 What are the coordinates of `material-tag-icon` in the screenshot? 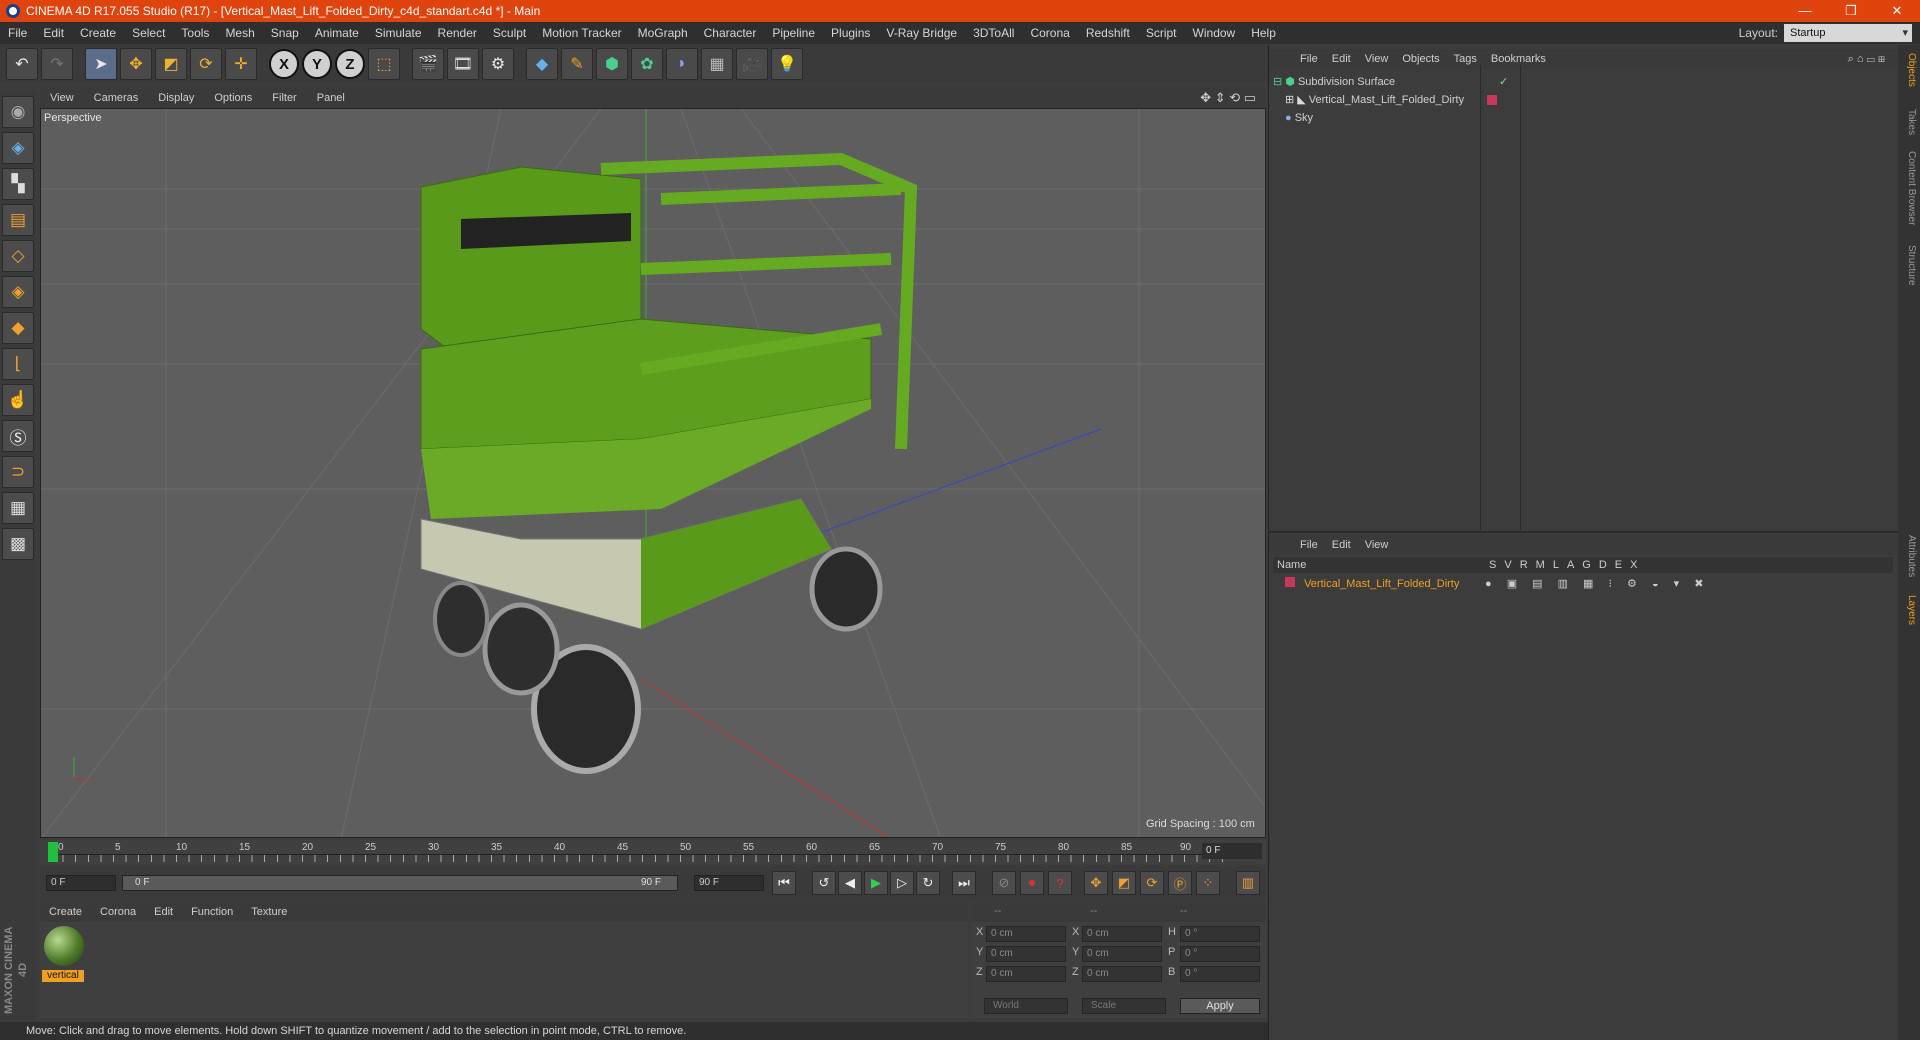 It's located at (1492, 100).